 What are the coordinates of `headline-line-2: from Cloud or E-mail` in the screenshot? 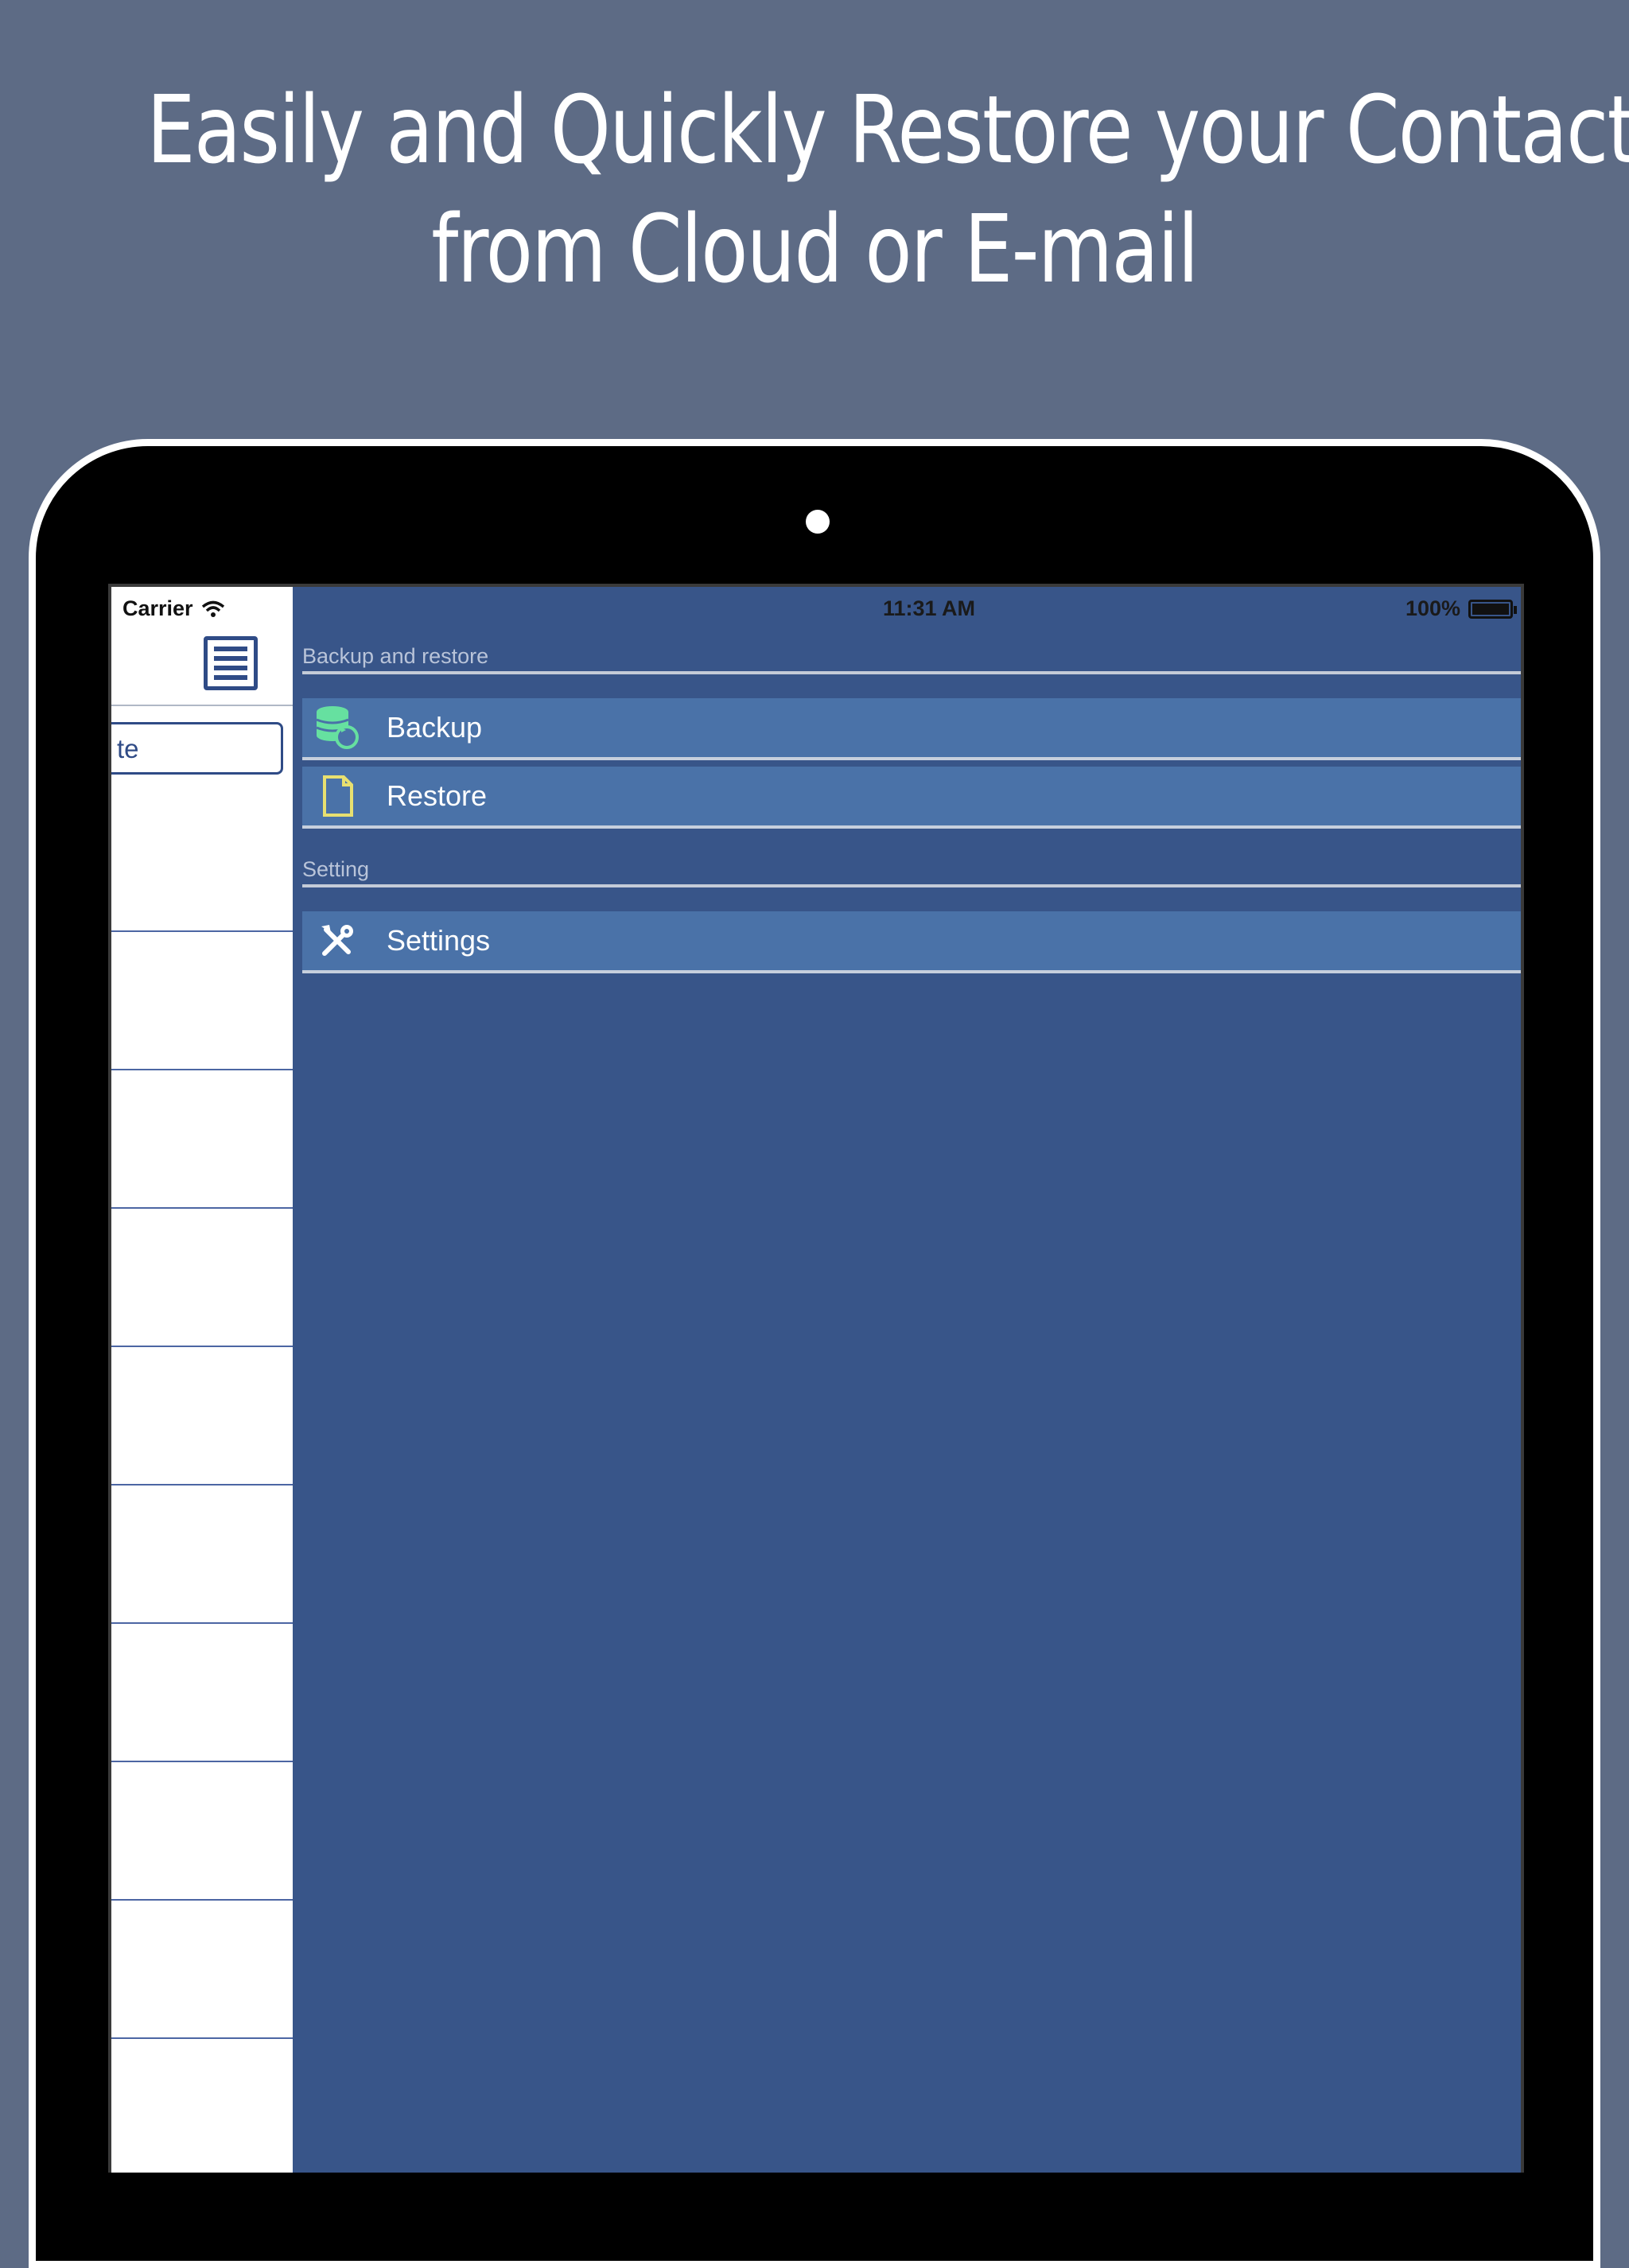 It's located at (815, 249).